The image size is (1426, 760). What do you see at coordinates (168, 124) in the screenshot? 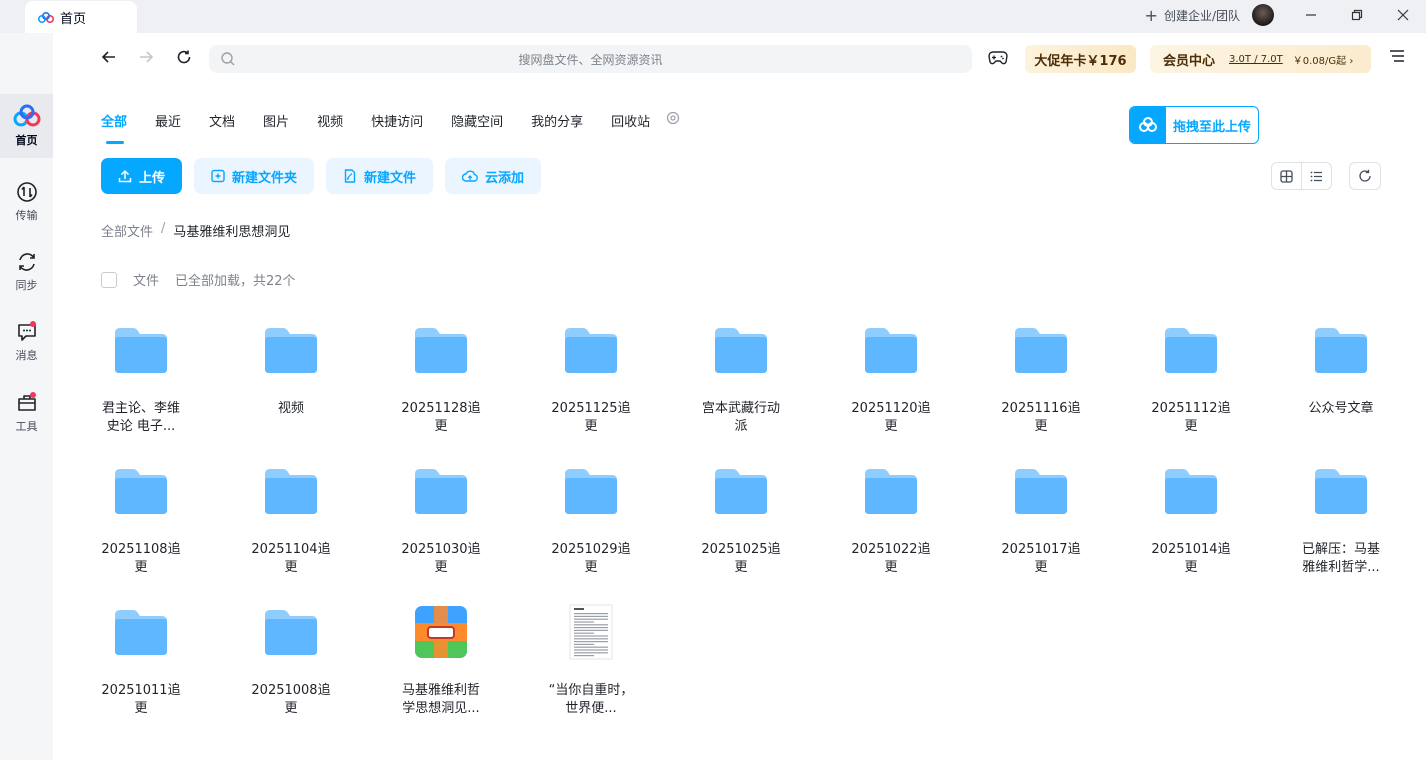
I see `tab-recent: 最近` at bounding box center [168, 124].